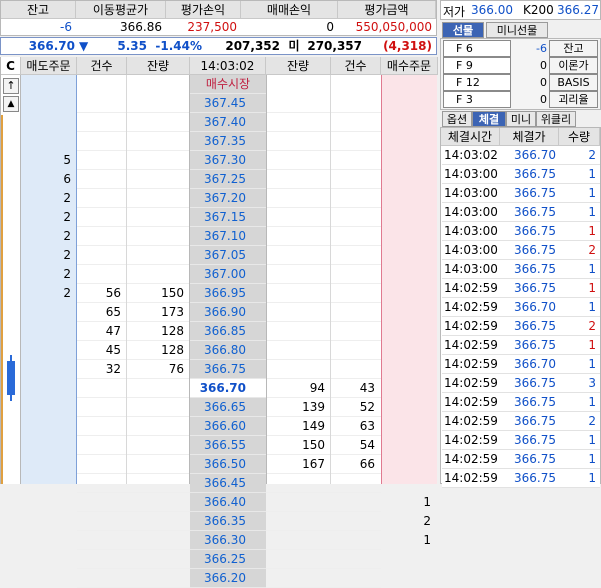  I want to click on price-level: 366.25, so click(228, 559).